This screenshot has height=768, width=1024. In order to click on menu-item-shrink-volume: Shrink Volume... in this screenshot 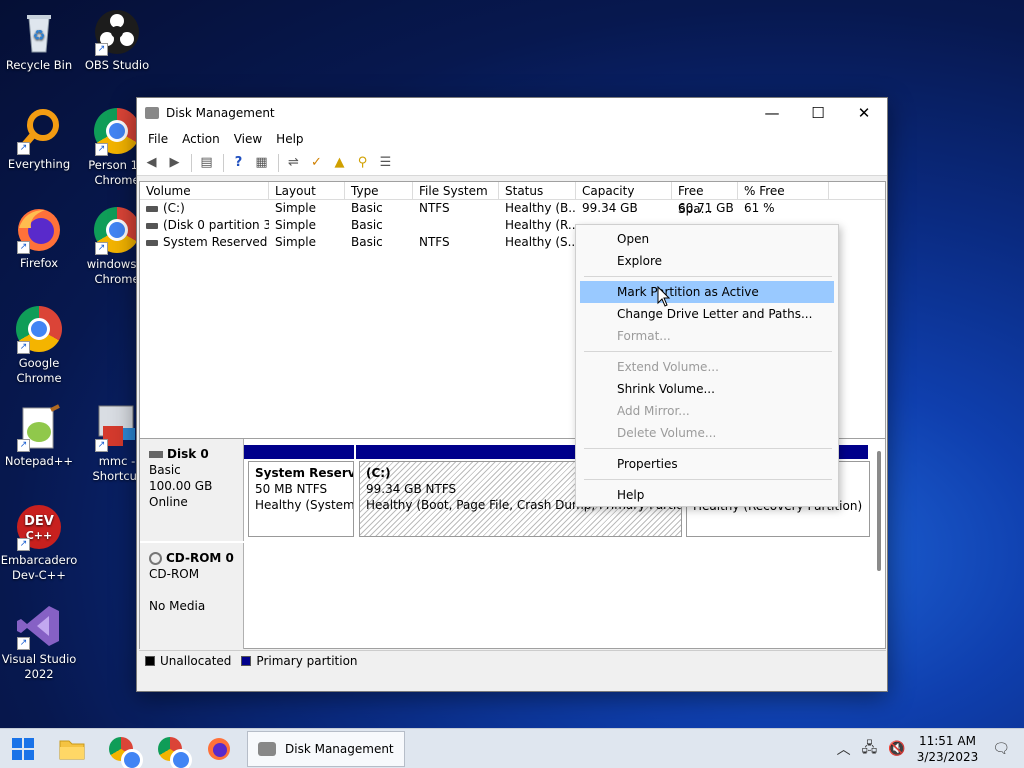, I will do `click(707, 389)`.